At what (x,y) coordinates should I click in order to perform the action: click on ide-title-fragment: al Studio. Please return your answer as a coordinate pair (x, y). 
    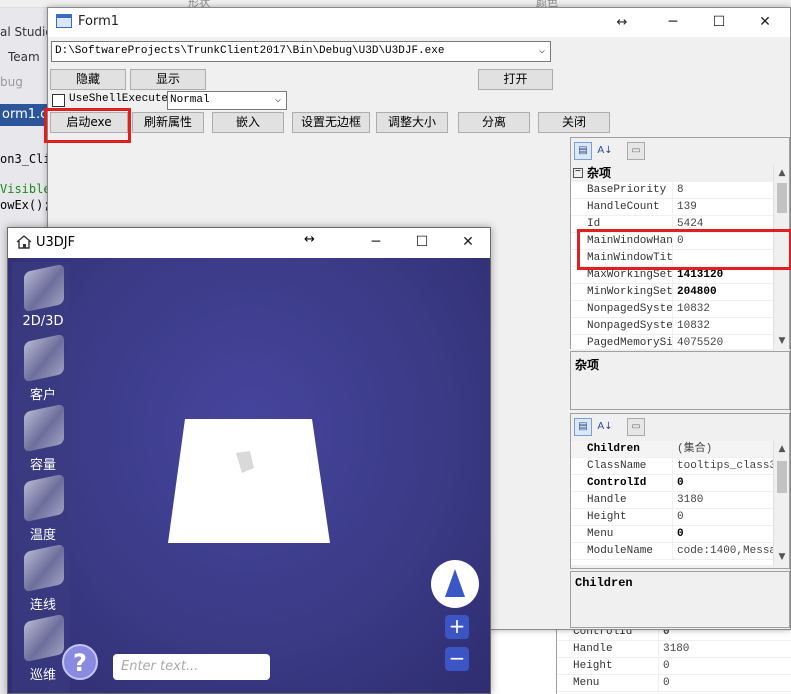
    Looking at the image, I should click on (26, 32).